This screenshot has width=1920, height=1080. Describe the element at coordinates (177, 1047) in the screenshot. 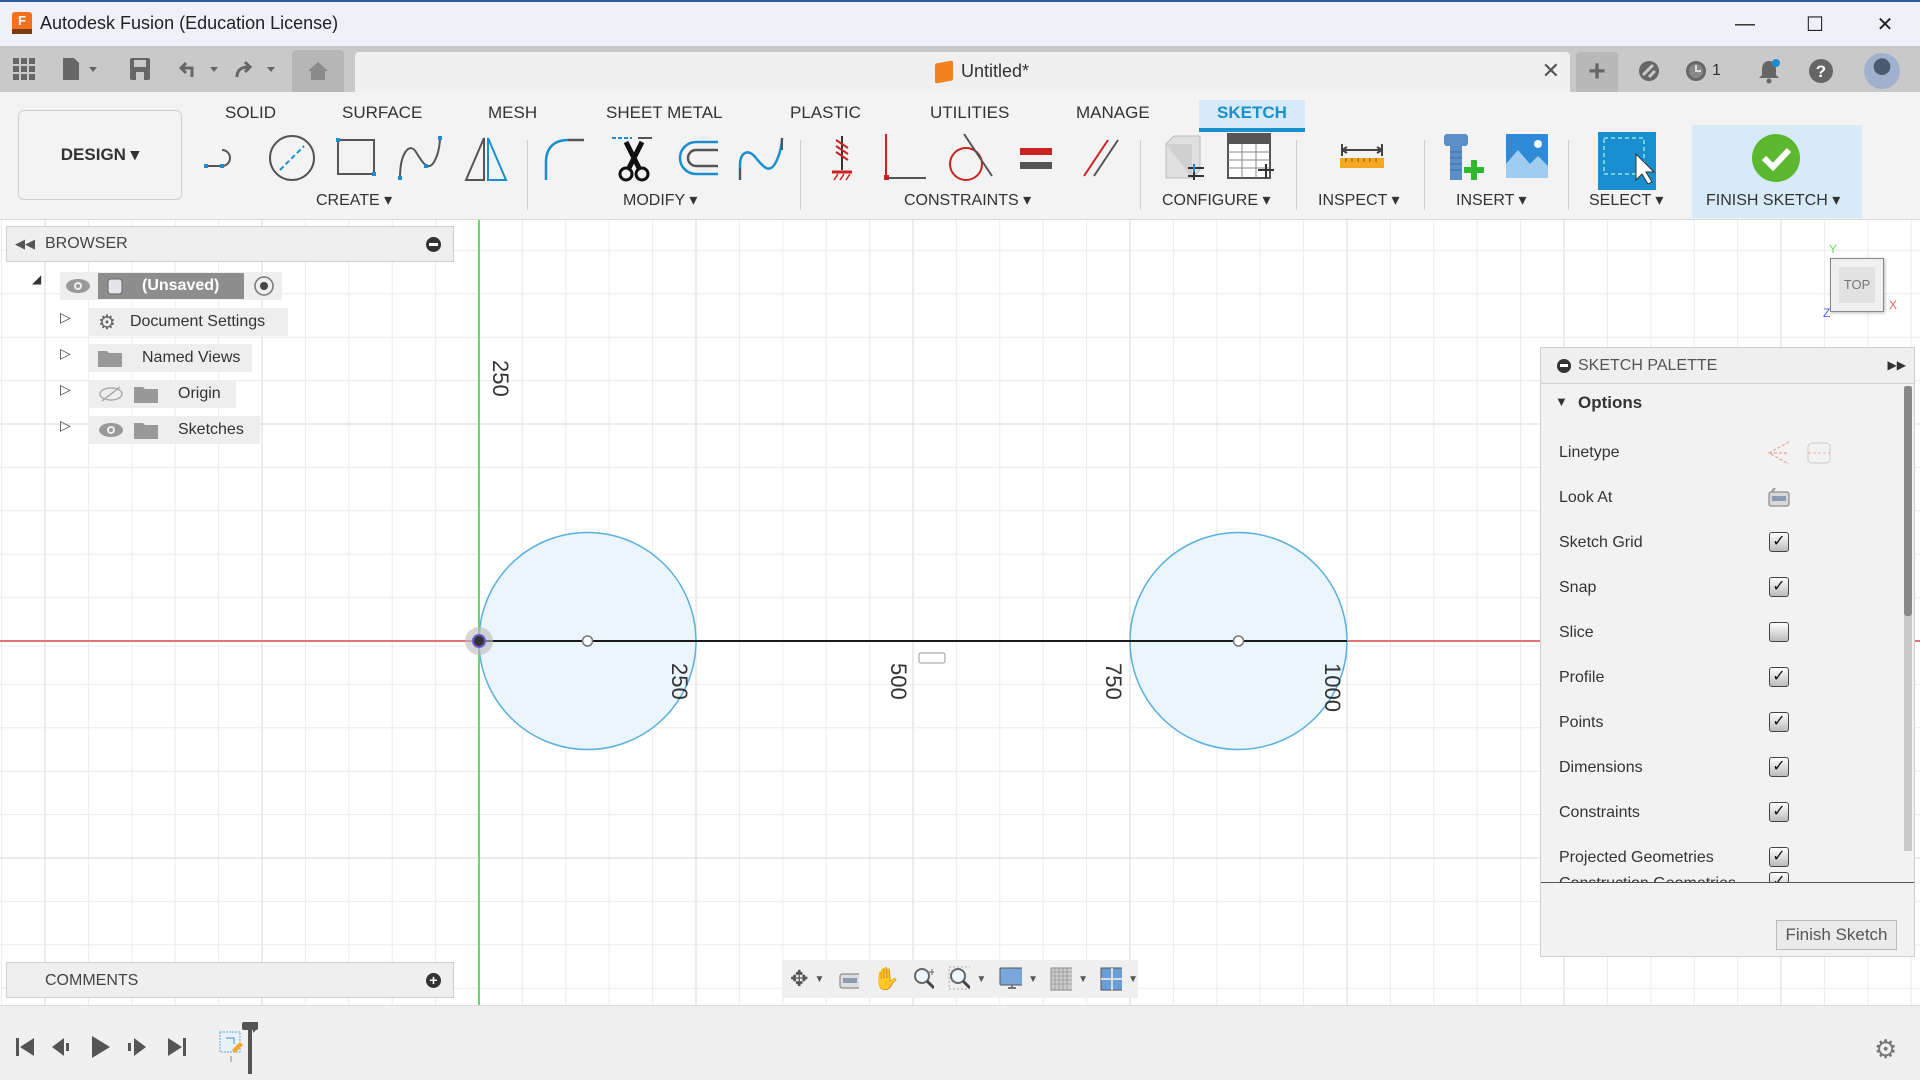

I see `last-icon` at that location.